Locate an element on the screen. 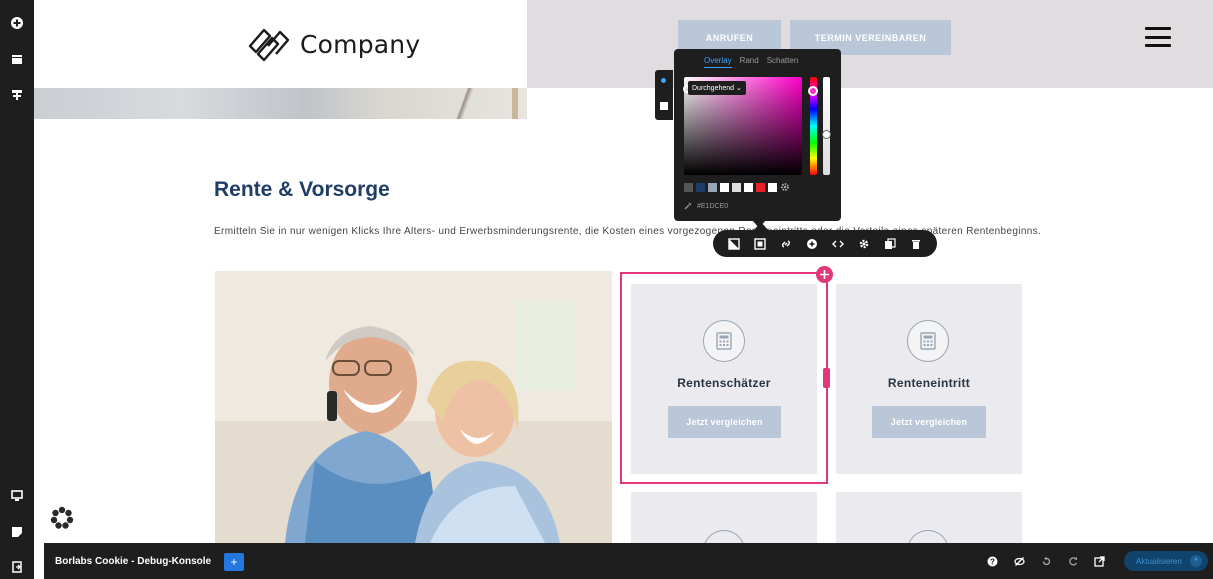  exit-icon is located at coordinates (17, 567).